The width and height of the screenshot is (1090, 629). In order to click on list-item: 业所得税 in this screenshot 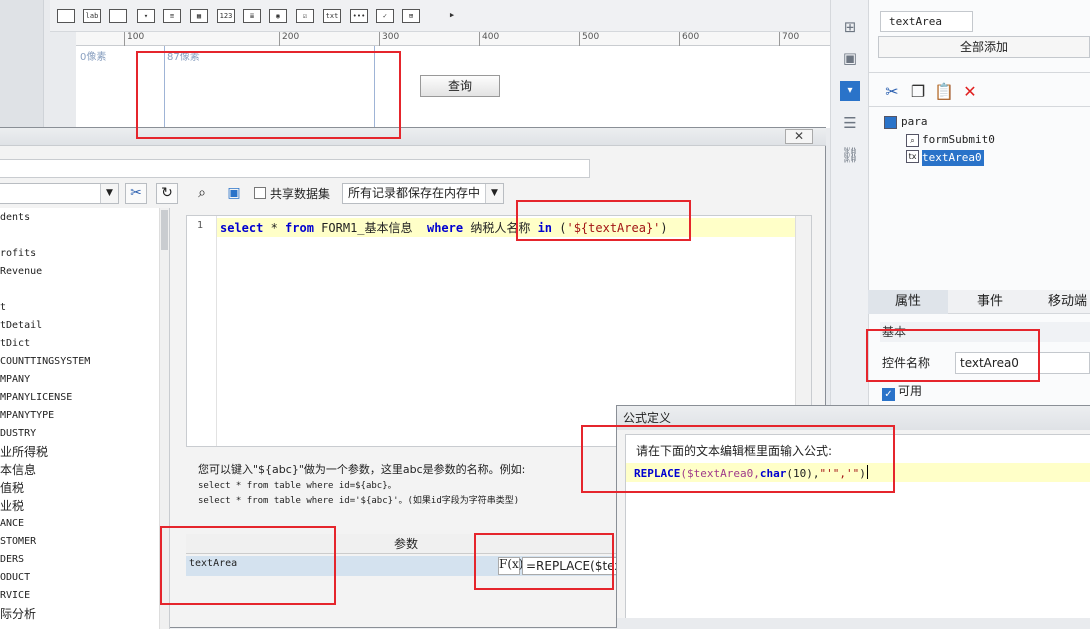, I will do `click(24, 452)`.